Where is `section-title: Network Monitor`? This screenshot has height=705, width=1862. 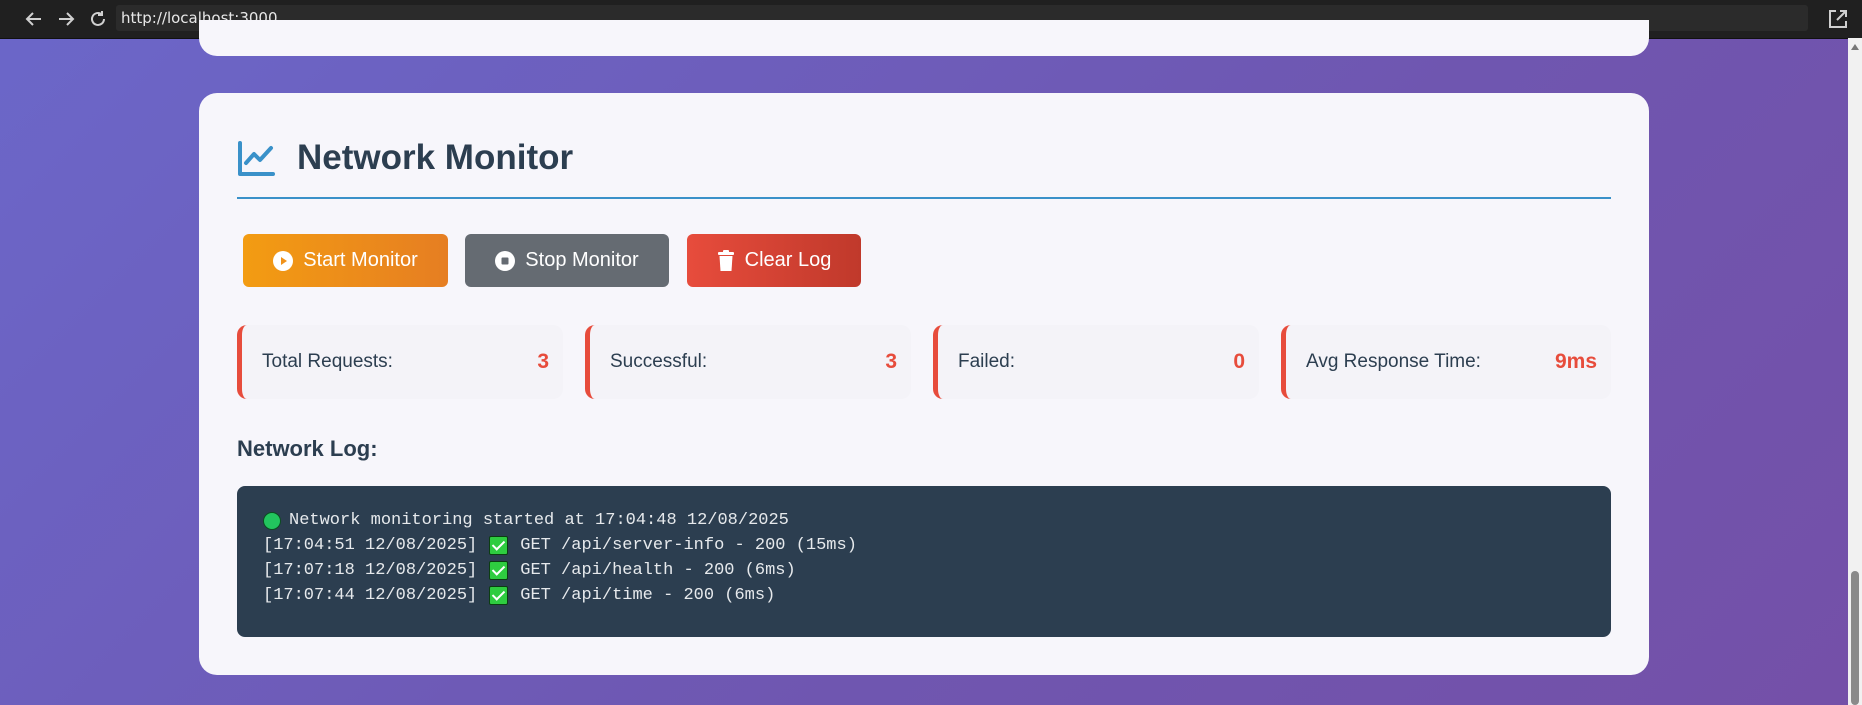 section-title: Network Monitor is located at coordinates (435, 157).